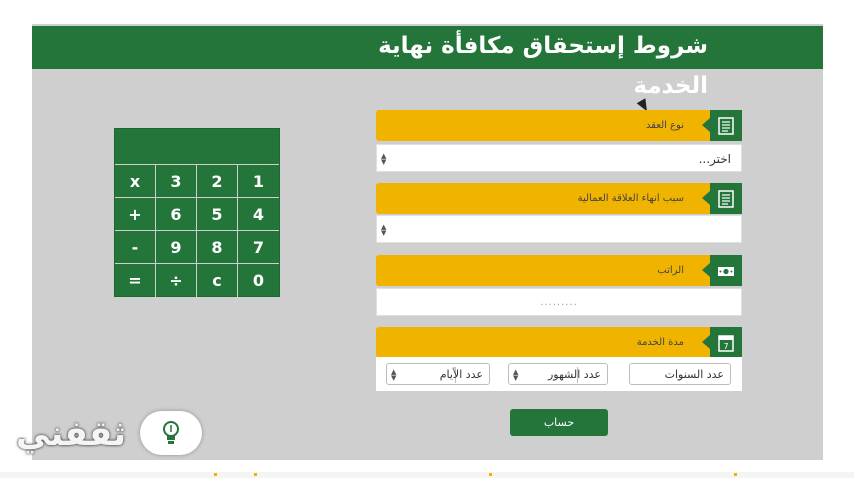 The height and width of the screenshot is (478, 854). Describe the element at coordinates (427, 475) in the screenshot. I see `bottom-progress-strip` at that location.